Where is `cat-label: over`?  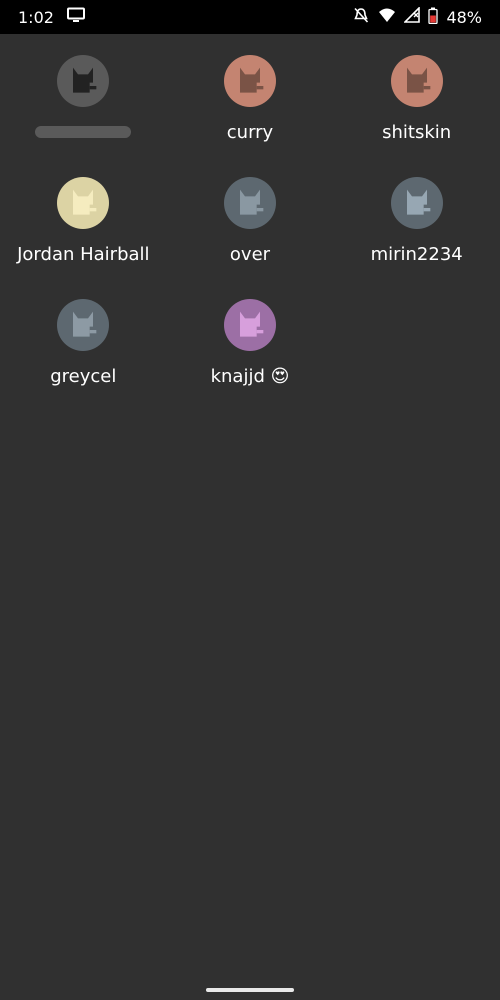
cat-label: over is located at coordinates (250, 254).